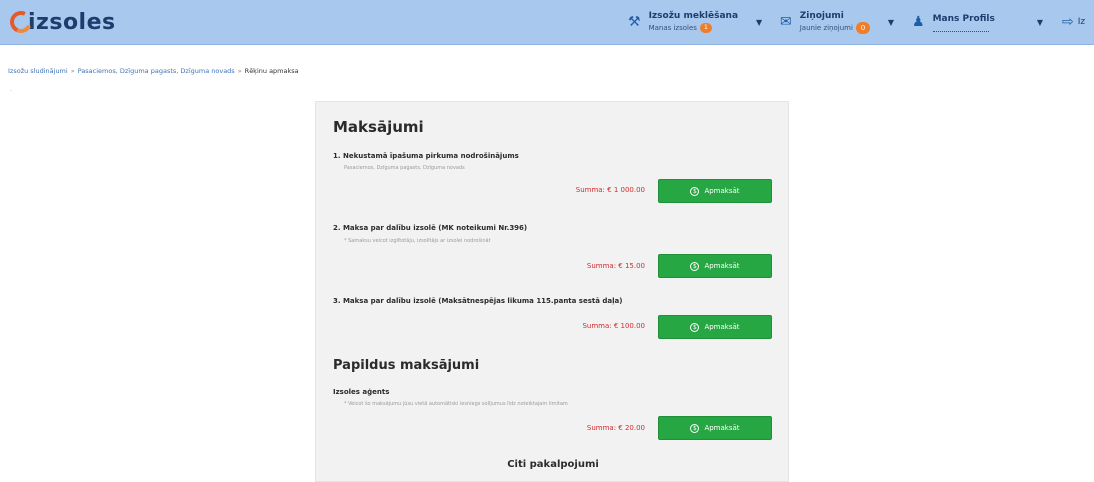 The image size is (1094, 482). Describe the element at coordinates (406, 365) in the screenshot. I see `additional-payments-heading: Papildus maksājumi` at that location.